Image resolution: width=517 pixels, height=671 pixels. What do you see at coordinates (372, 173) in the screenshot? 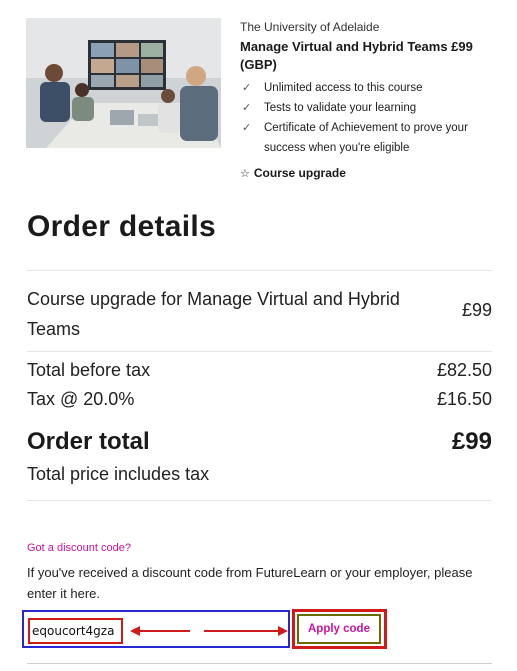
I see `course-upgrade-badge: ☆ Course upgrade` at bounding box center [372, 173].